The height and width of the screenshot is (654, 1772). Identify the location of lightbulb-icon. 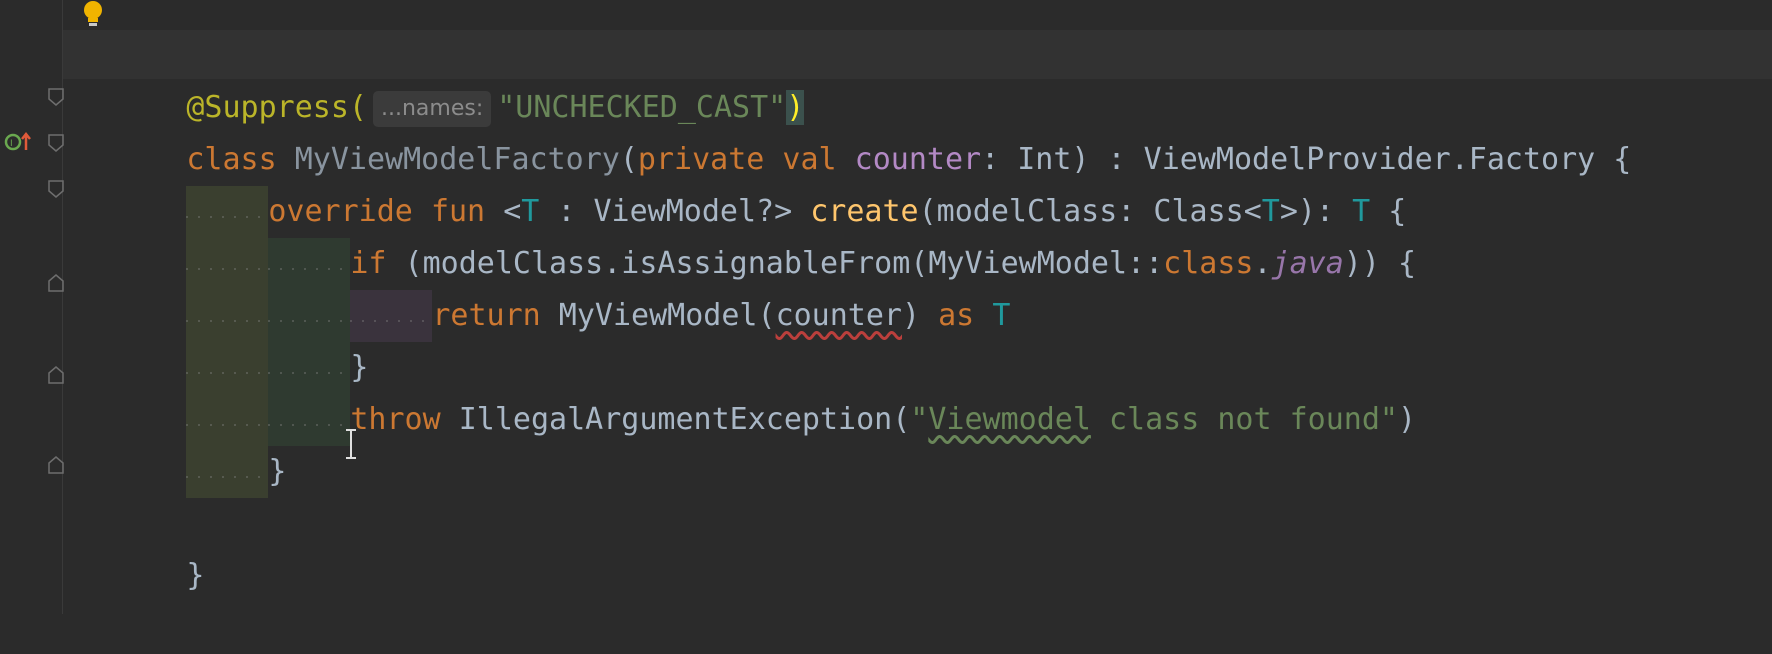
(93, 15).